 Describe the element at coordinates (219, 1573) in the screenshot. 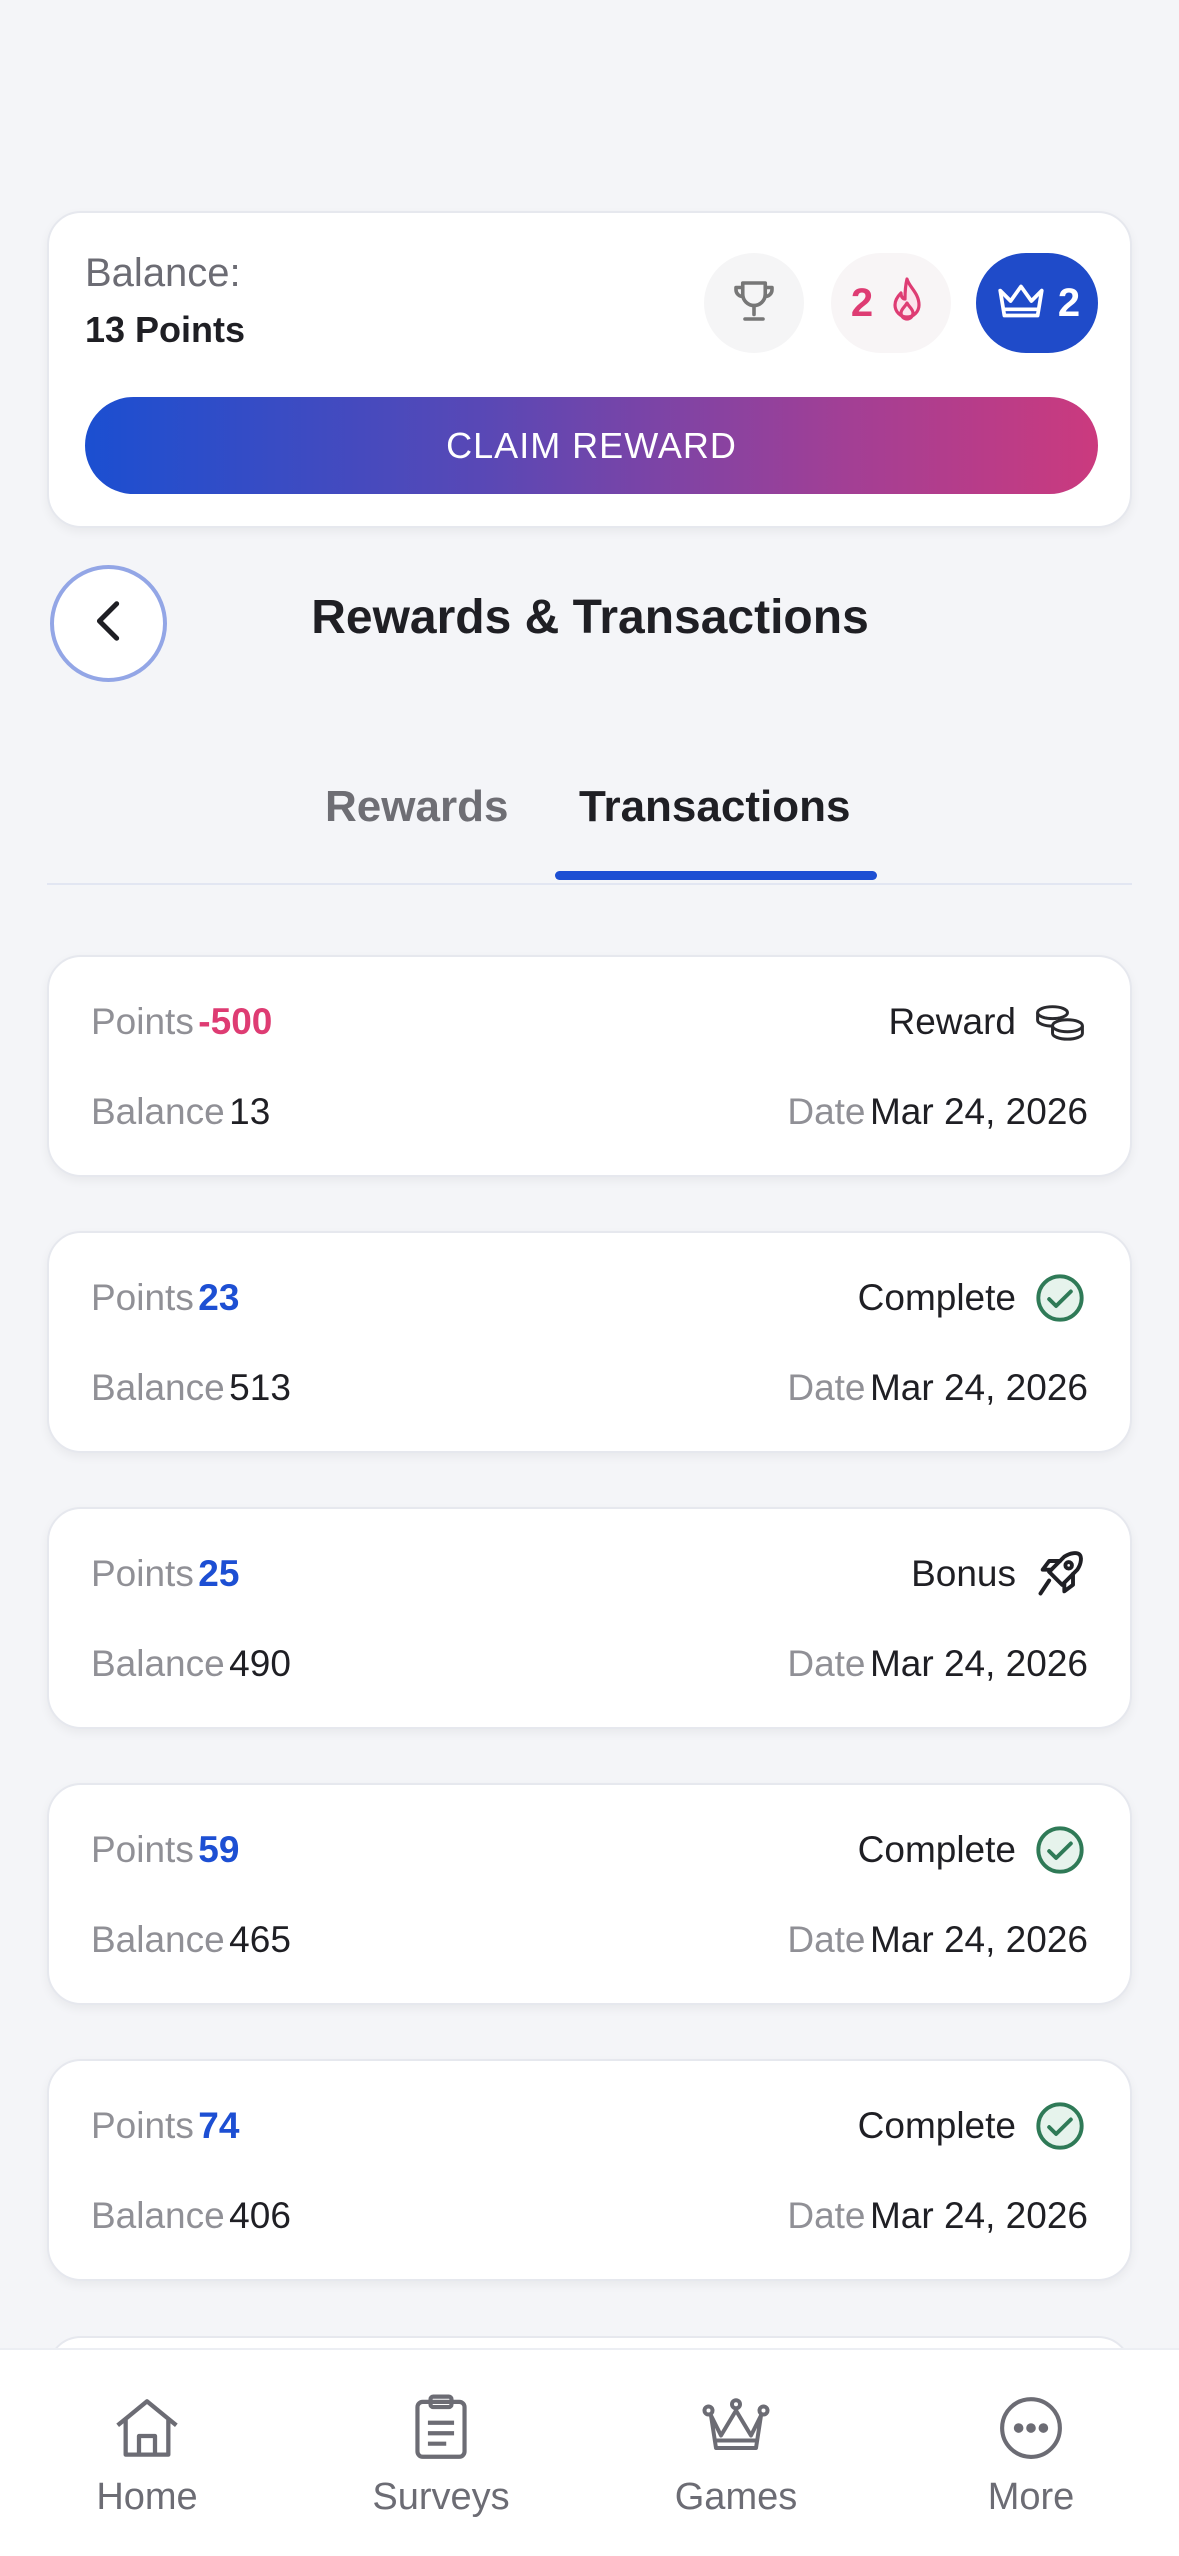

I see `points-value: 25` at that location.